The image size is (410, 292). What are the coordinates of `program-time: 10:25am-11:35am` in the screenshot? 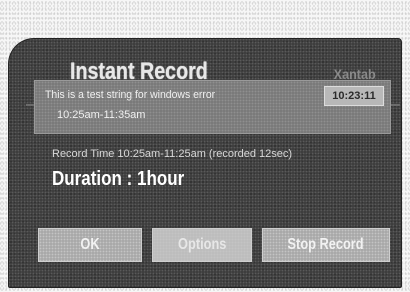 It's located at (101, 115).